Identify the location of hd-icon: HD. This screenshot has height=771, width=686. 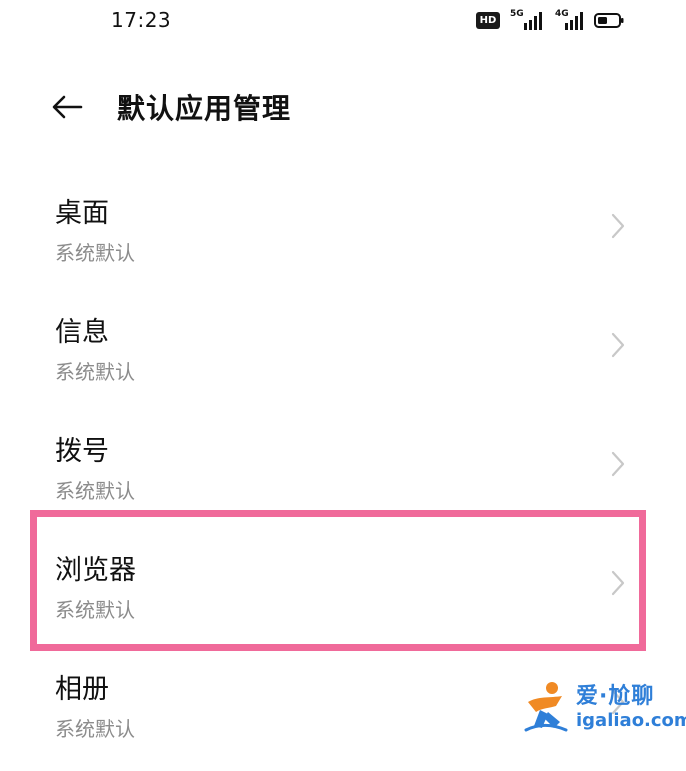
(488, 20).